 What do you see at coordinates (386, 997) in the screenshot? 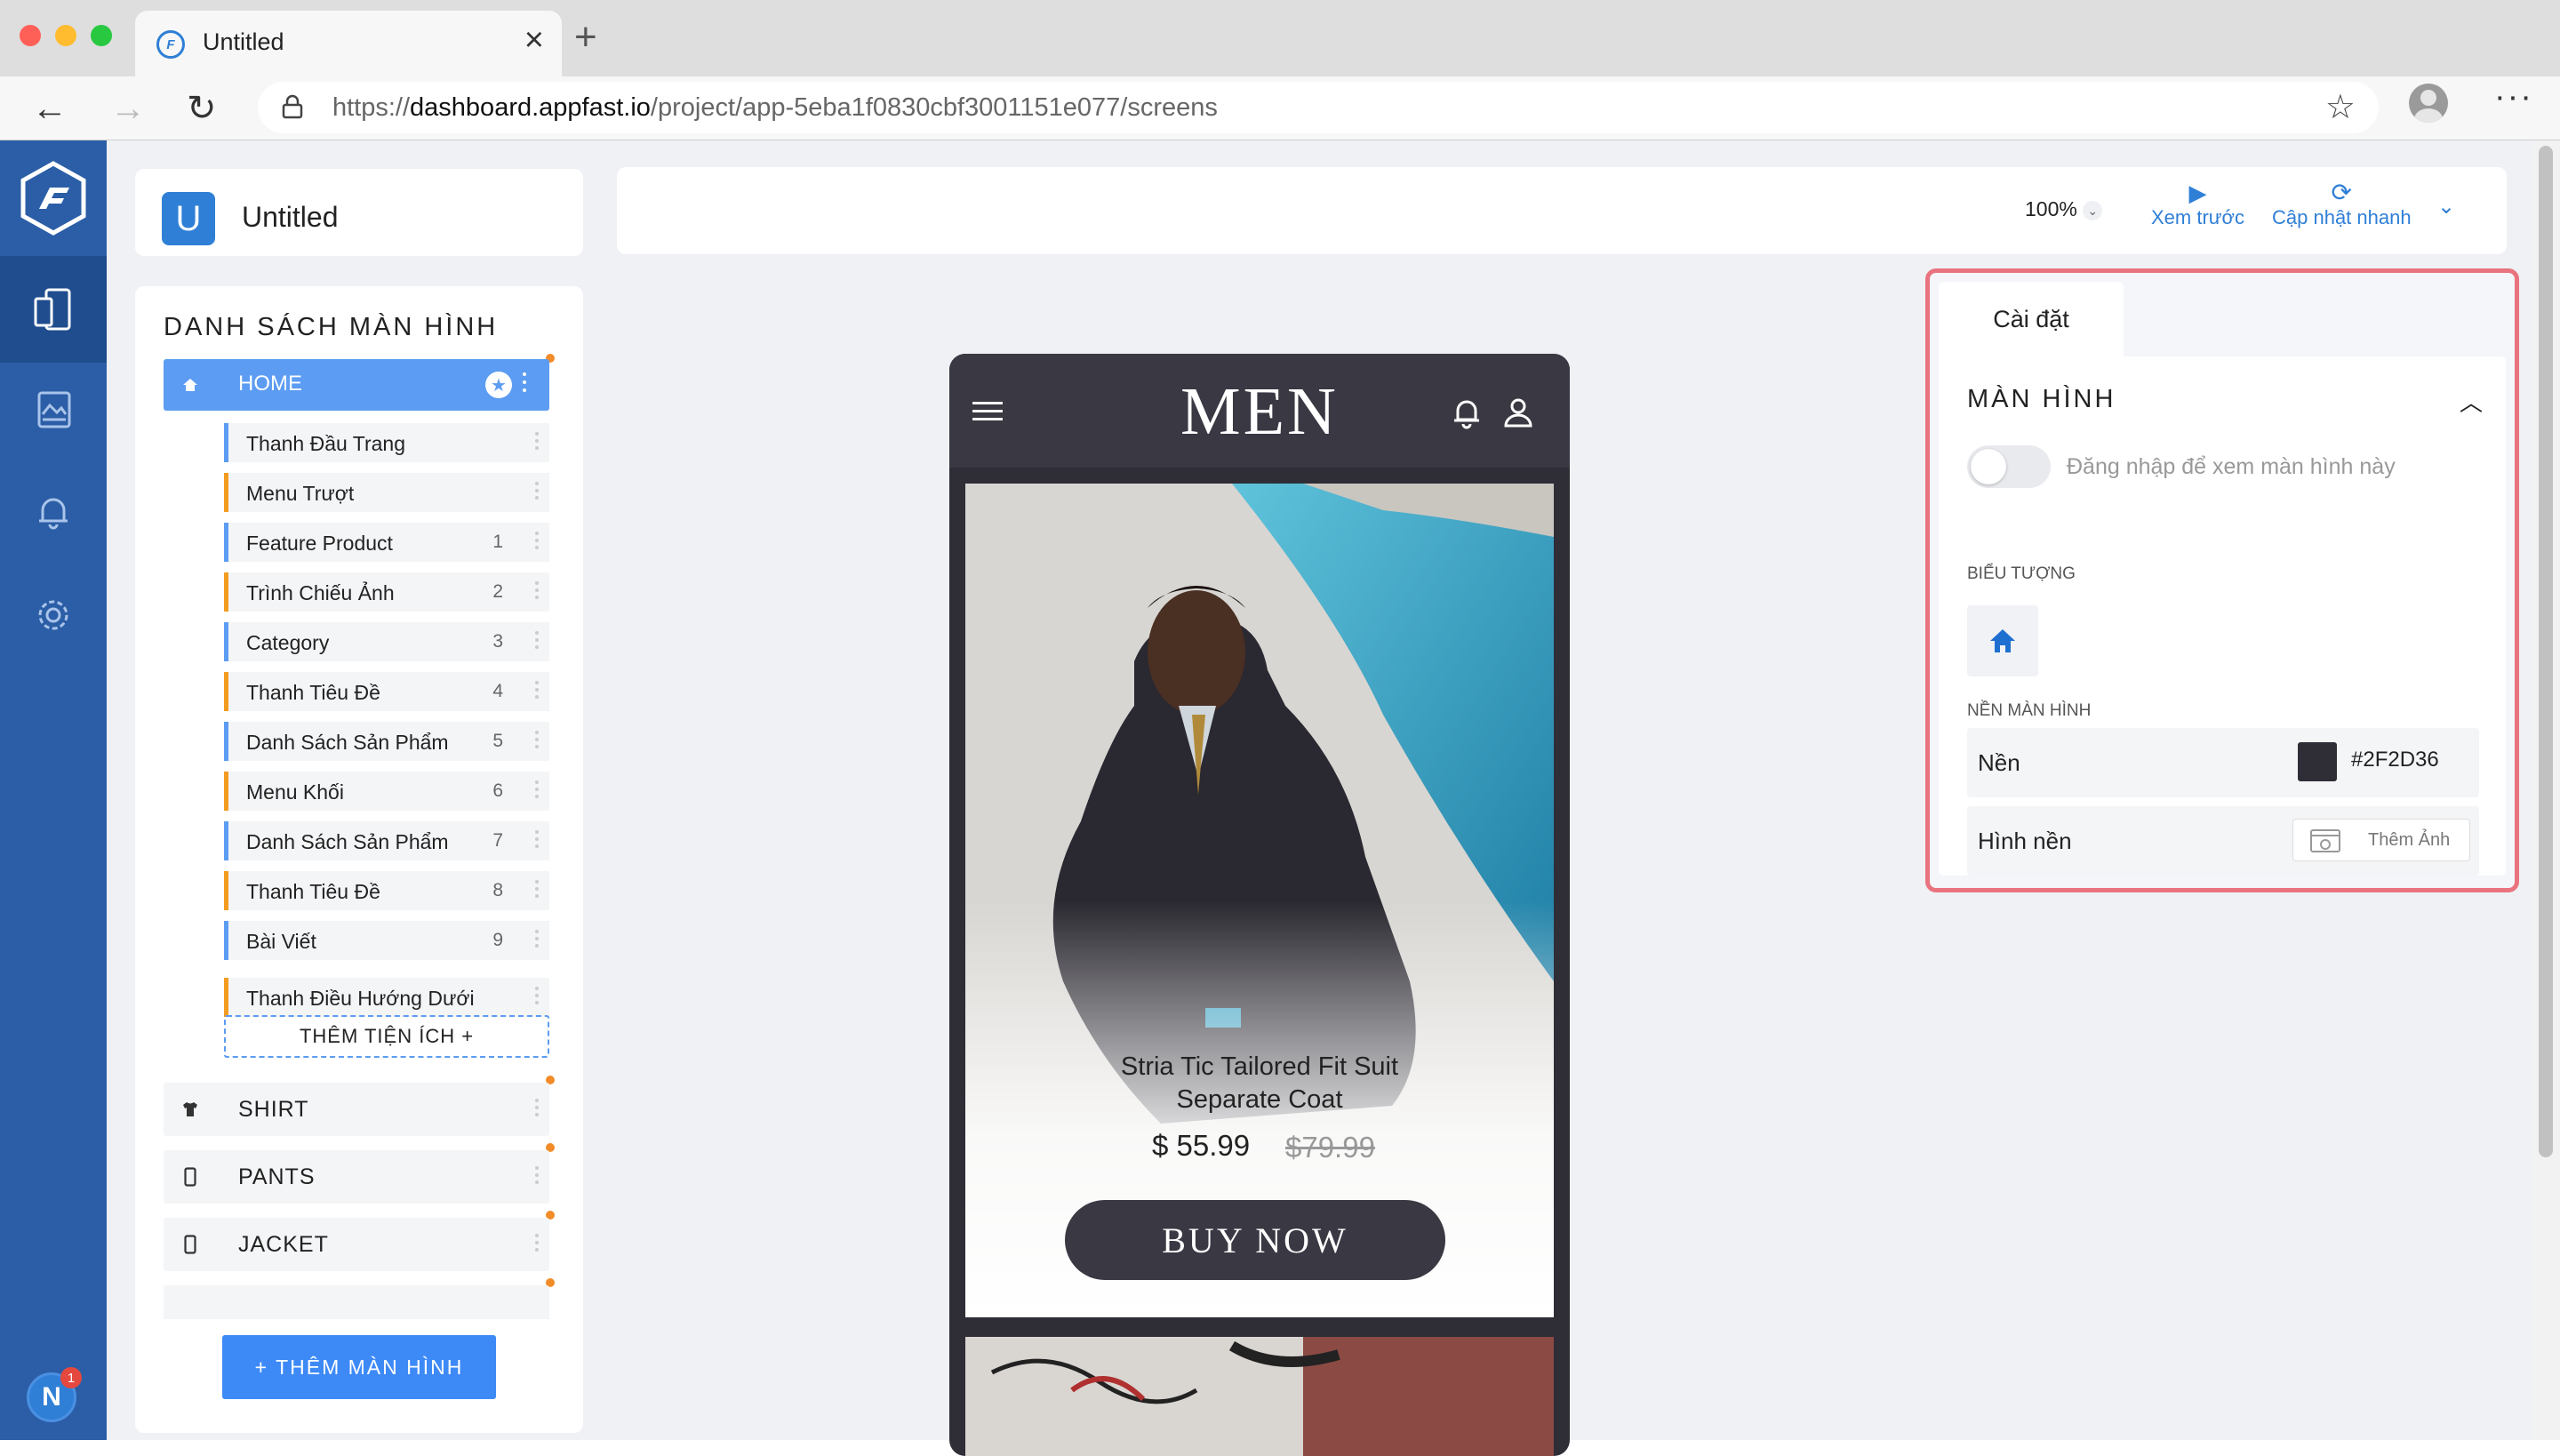
I see `widget-item: Thanh Điều Hướng Dưới` at bounding box center [386, 997].